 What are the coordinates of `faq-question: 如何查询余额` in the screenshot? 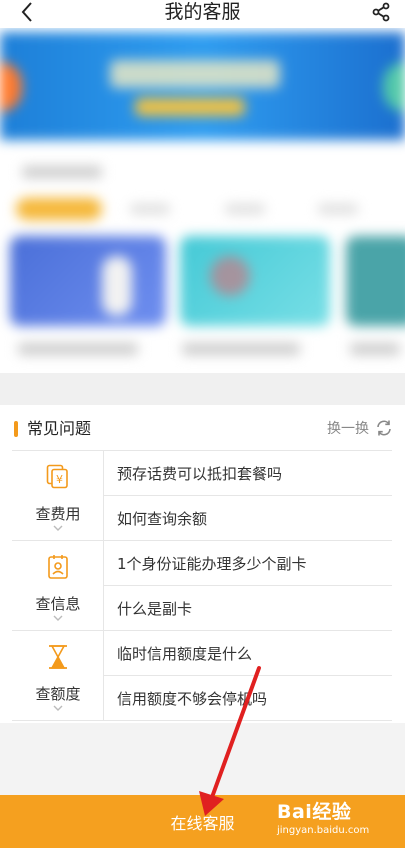 It's located at (248, 518).